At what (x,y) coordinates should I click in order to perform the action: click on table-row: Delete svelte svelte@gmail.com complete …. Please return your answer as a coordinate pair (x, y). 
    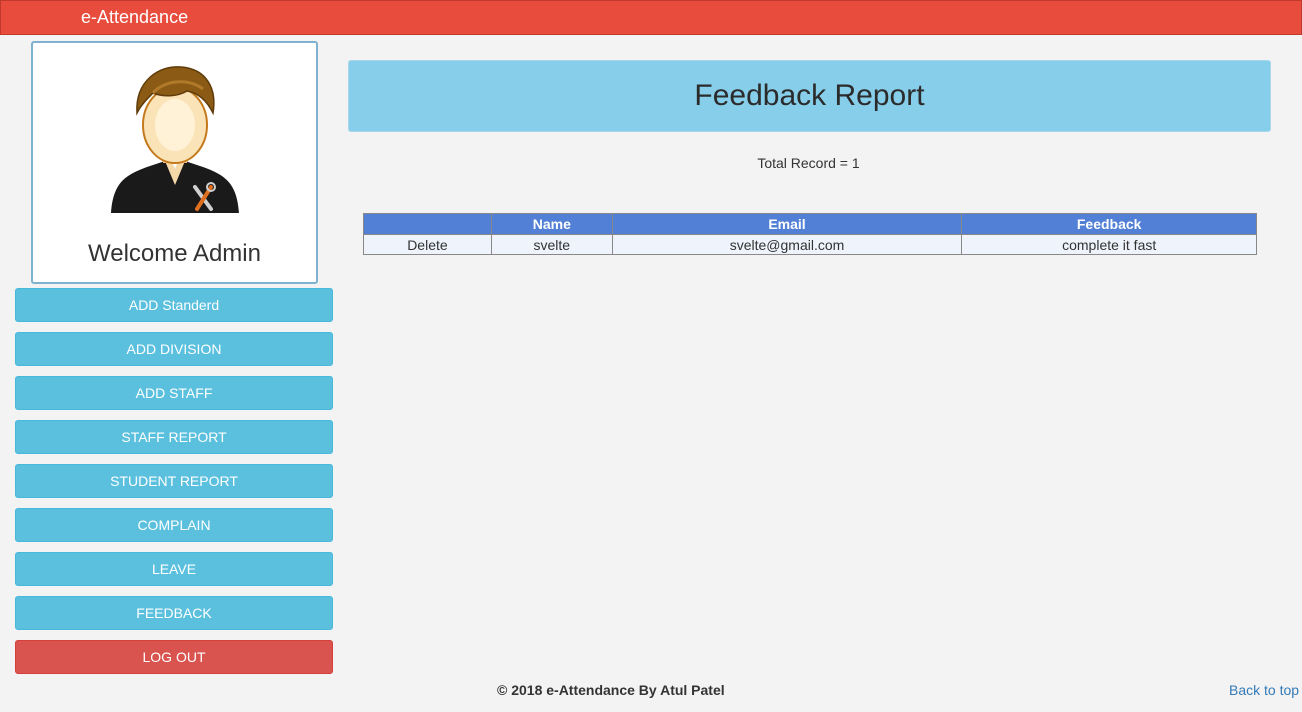
    Looking at the image, I should click on (810, 244).